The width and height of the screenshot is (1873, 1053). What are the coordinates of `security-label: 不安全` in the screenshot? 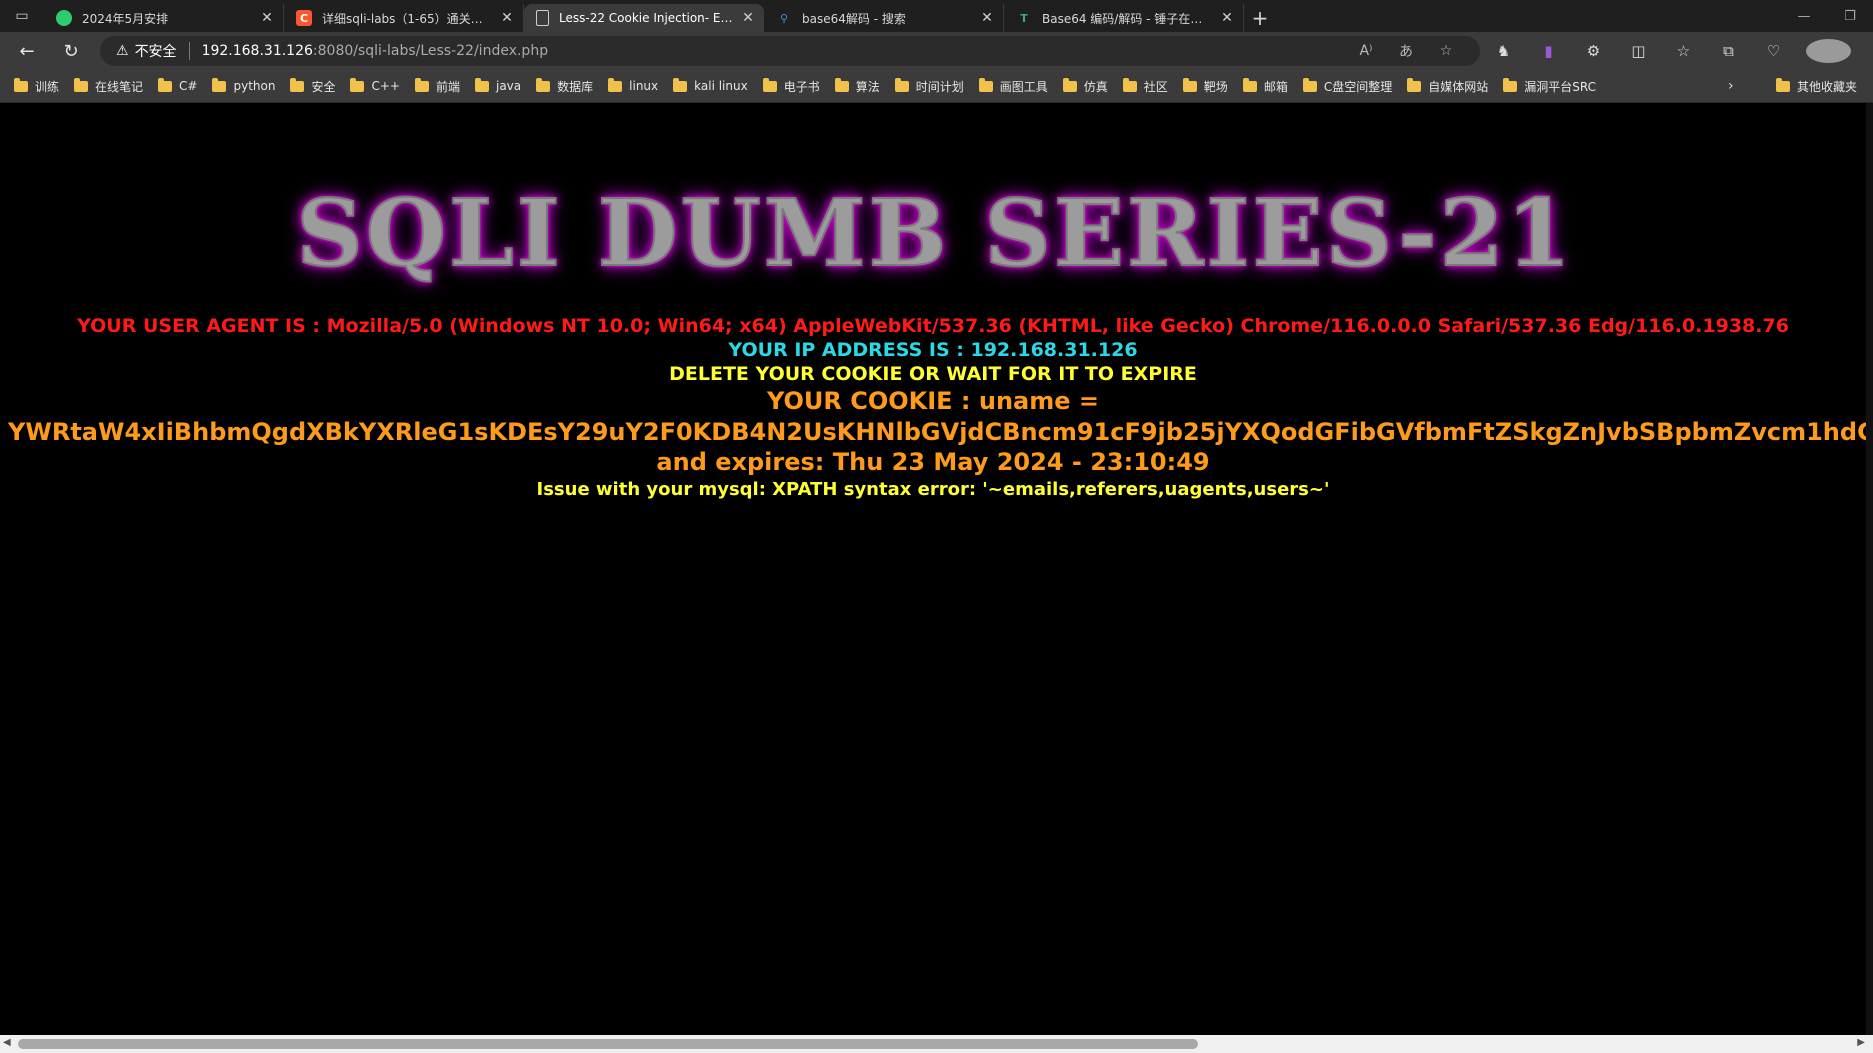 It's located at (156, 51).